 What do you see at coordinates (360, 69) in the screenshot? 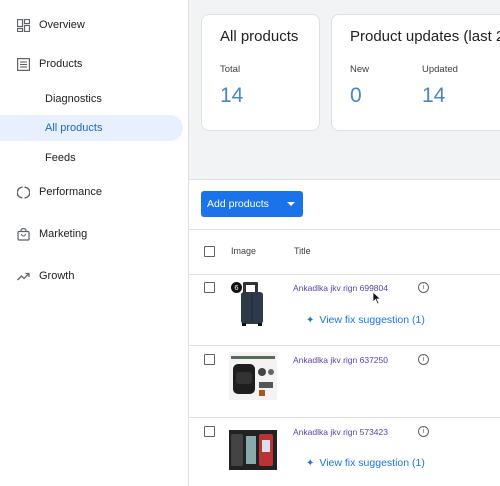
I see `new-label: New` at bounding box center [360, 69].